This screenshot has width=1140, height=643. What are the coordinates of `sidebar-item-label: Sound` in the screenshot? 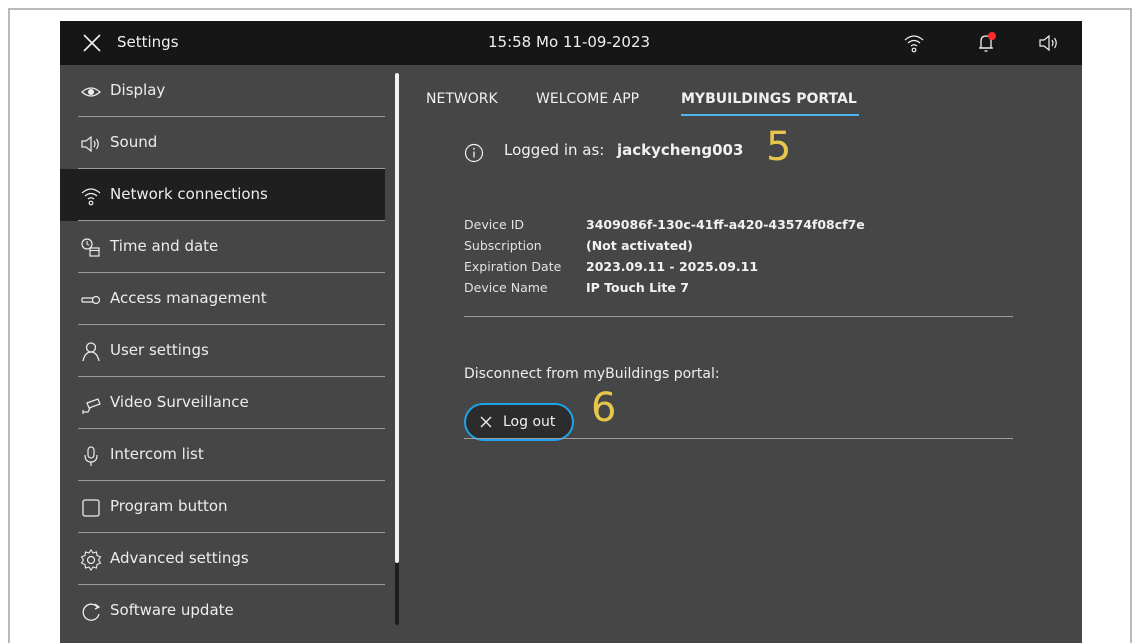 It's located at (134, 142).